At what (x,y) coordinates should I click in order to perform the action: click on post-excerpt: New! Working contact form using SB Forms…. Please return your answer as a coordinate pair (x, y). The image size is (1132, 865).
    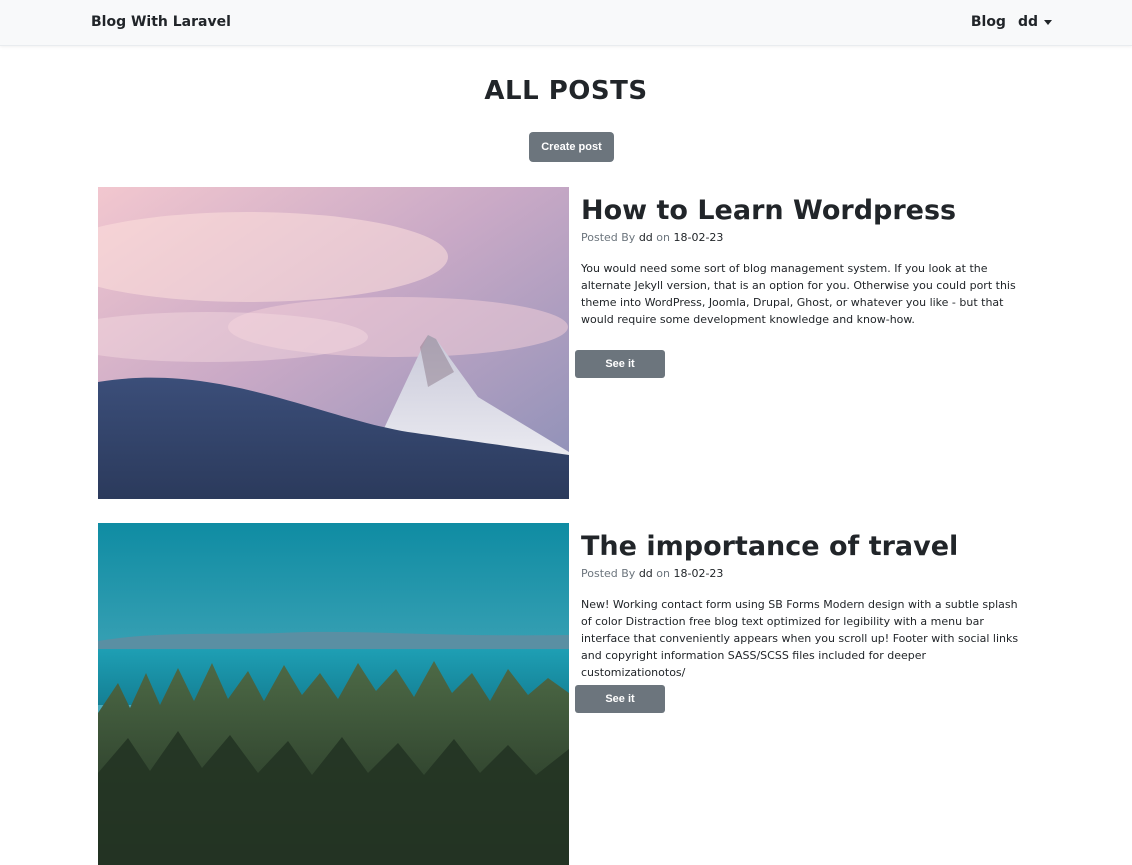
    Looking at the image, I should click on (800, 638).